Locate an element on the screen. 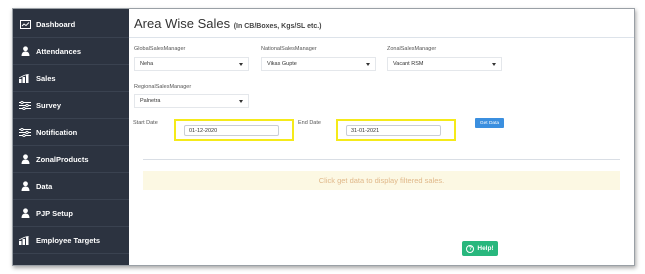 The image size is (645, 274). help-button: ? Help! is located at coordinates (480, 248).